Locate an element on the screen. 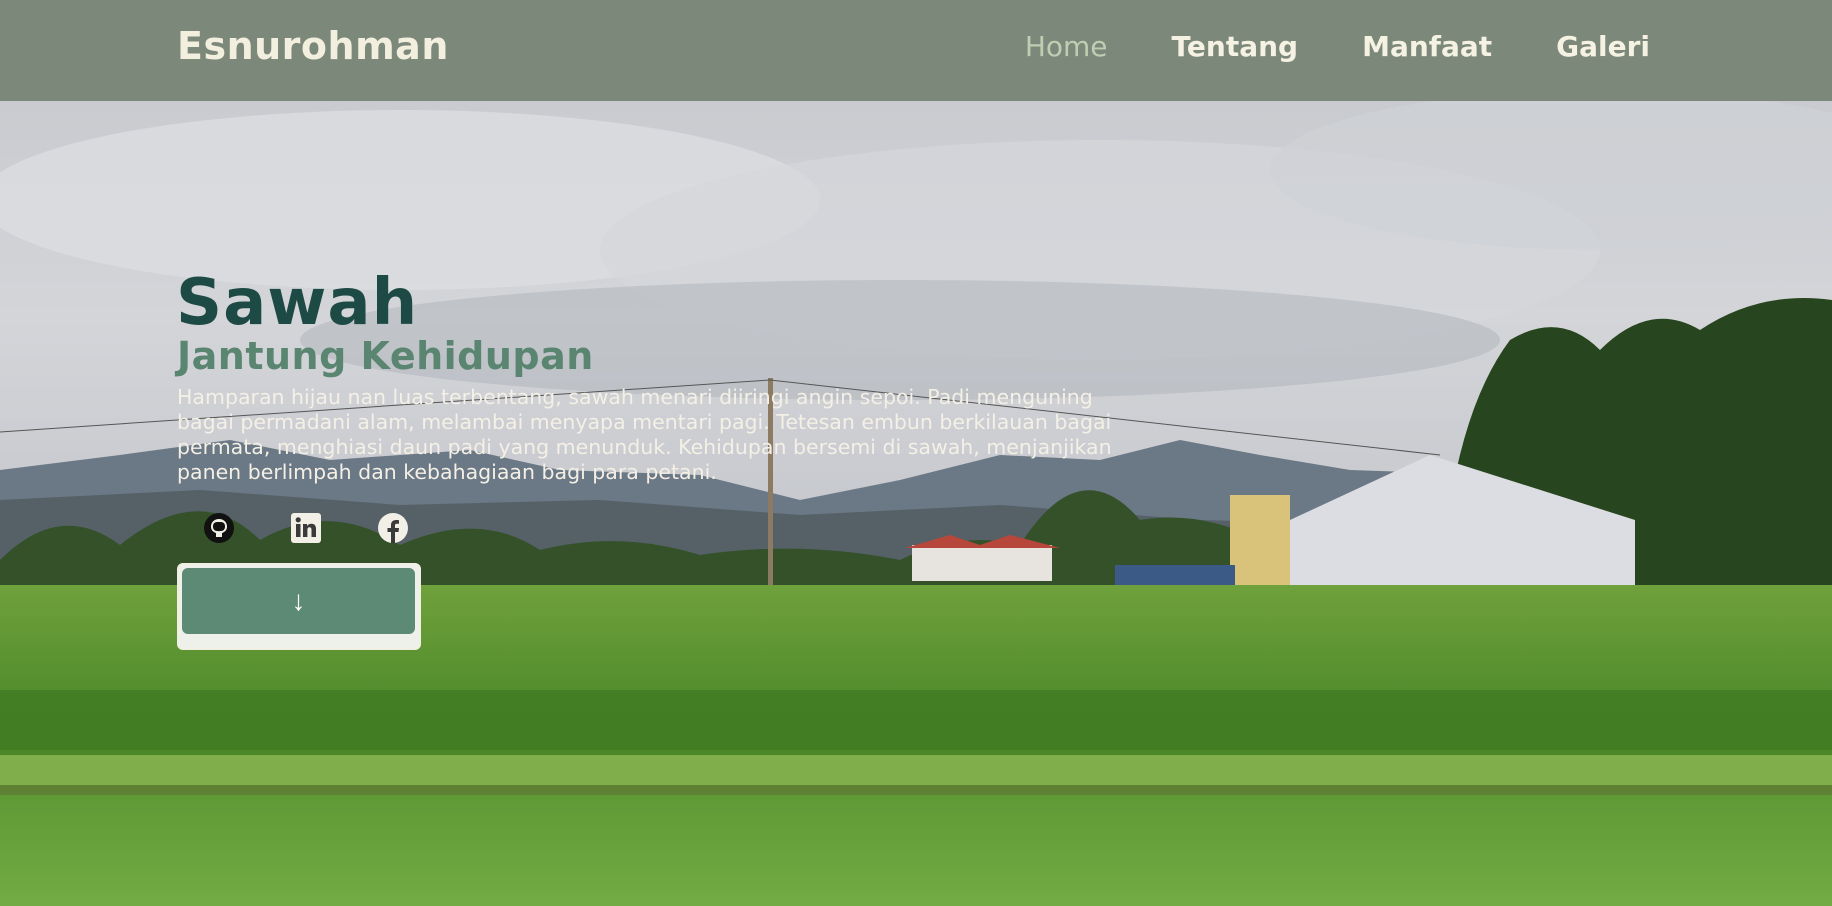 This screenshot has height=906, width=1832. brand-logo: Esnurohman is located at coordinates (313, 46).